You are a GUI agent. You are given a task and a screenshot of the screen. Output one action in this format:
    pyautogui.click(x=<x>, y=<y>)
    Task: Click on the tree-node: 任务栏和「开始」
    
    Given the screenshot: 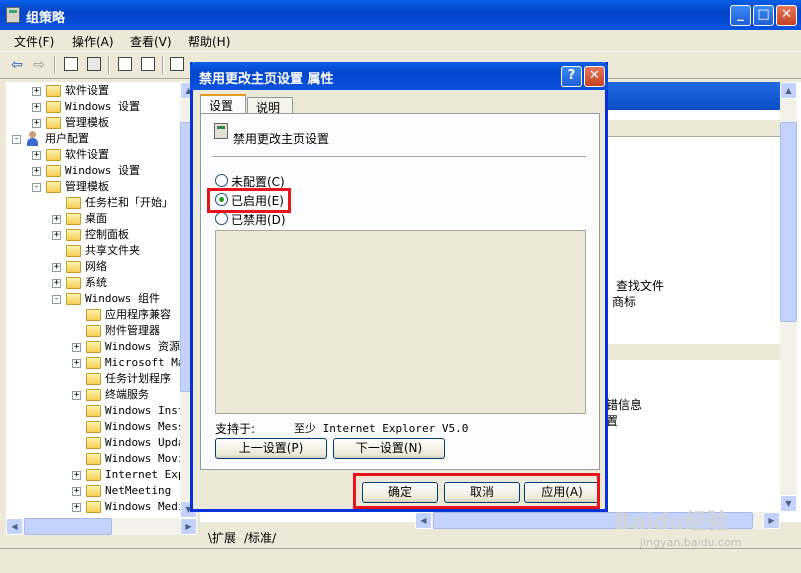 What is the action you would take?
    pyautogui.click(x=116, y=203)
    